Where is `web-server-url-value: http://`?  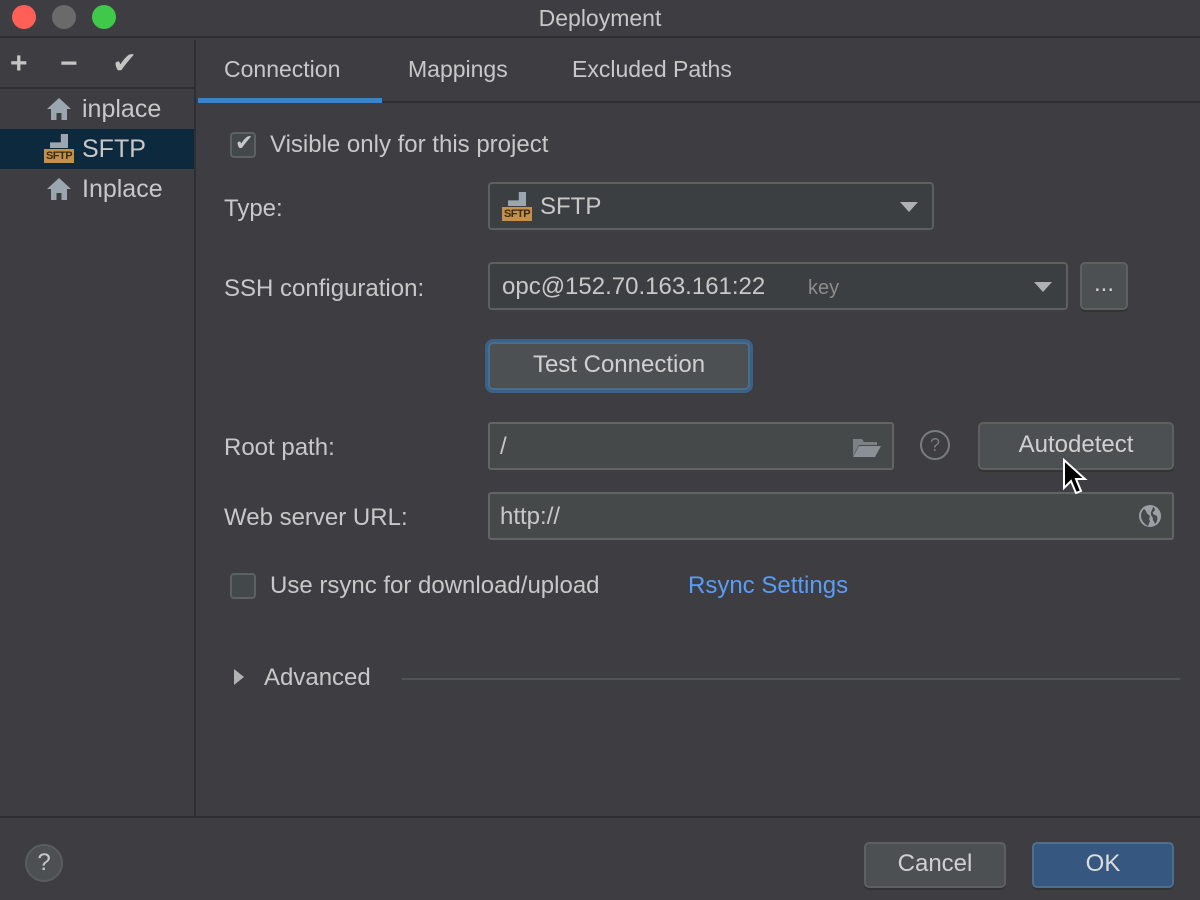
web-server-url-value: http:// is located at coordinates (530, 516).